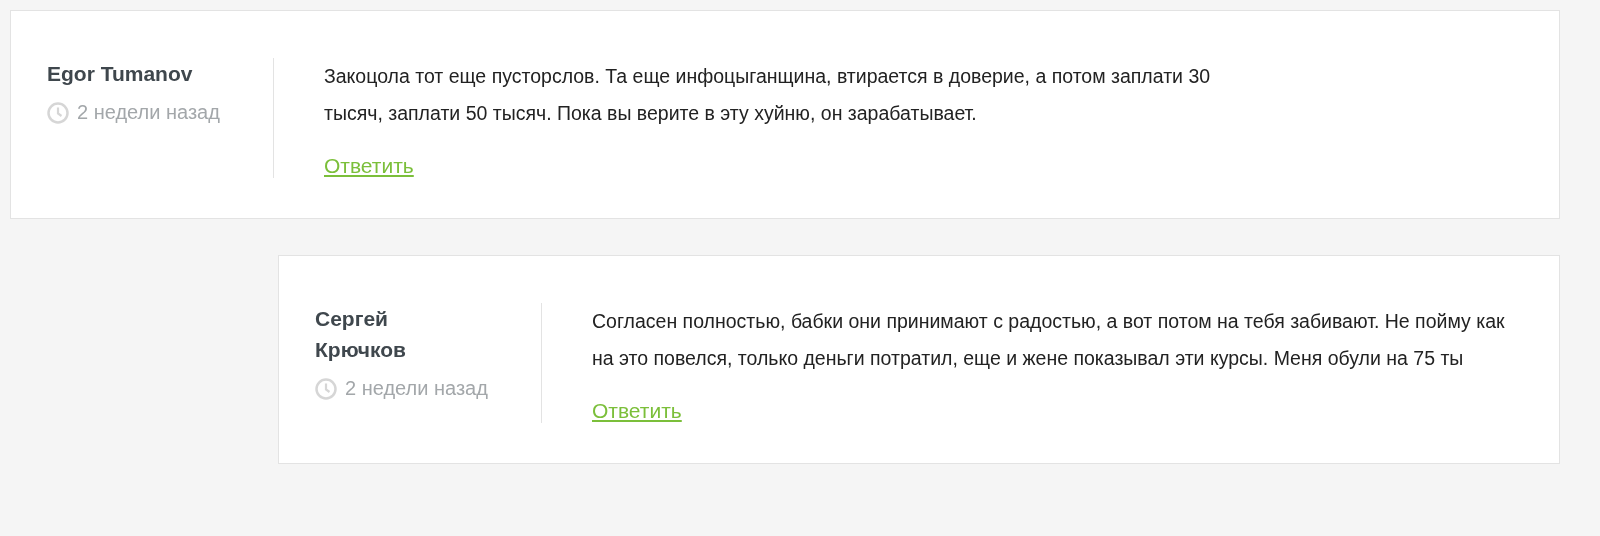 The height and width of the screenshot is (536, 1600). I want to click on comment-text: Согласен полностью, бабки они принимают с радостью, а вот потом на тебя забивают. Не пойму как на это повелся, только деньги потратил, еще и жене показывал эти курсы. Меня обули на 75 ты, so click(1049, 340).